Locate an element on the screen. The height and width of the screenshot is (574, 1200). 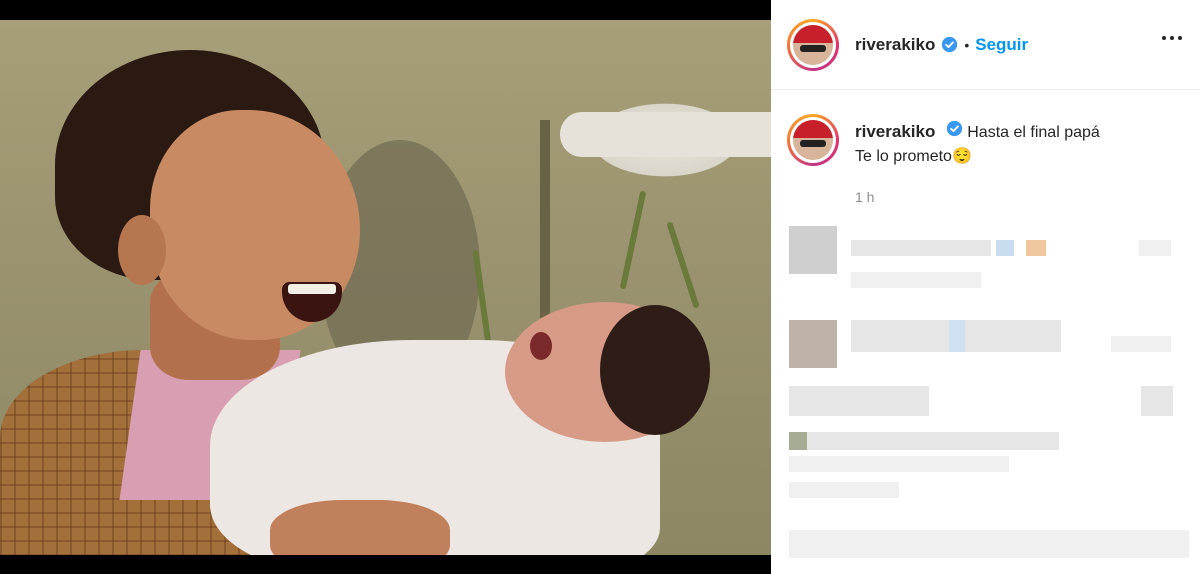
post-header: riverakiko • Seguir is located at coordinates (985, 45).